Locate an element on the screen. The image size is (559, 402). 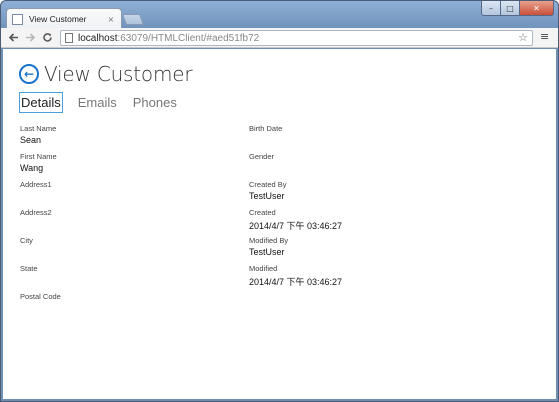
field-label: Last Name is located at coordinates (38, 128).